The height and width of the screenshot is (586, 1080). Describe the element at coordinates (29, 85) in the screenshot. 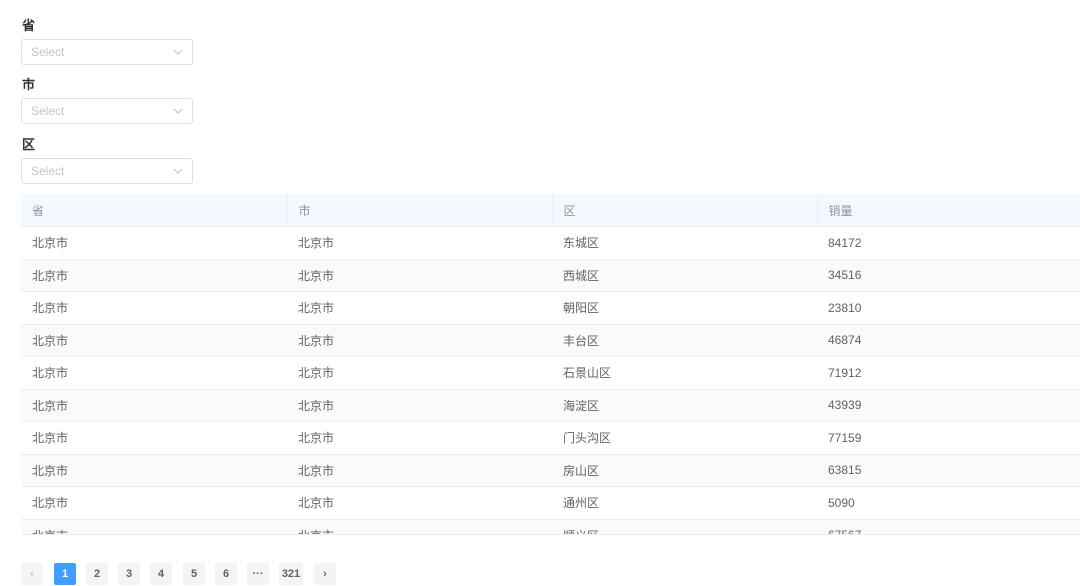

I see `city-label: 市` at that location.